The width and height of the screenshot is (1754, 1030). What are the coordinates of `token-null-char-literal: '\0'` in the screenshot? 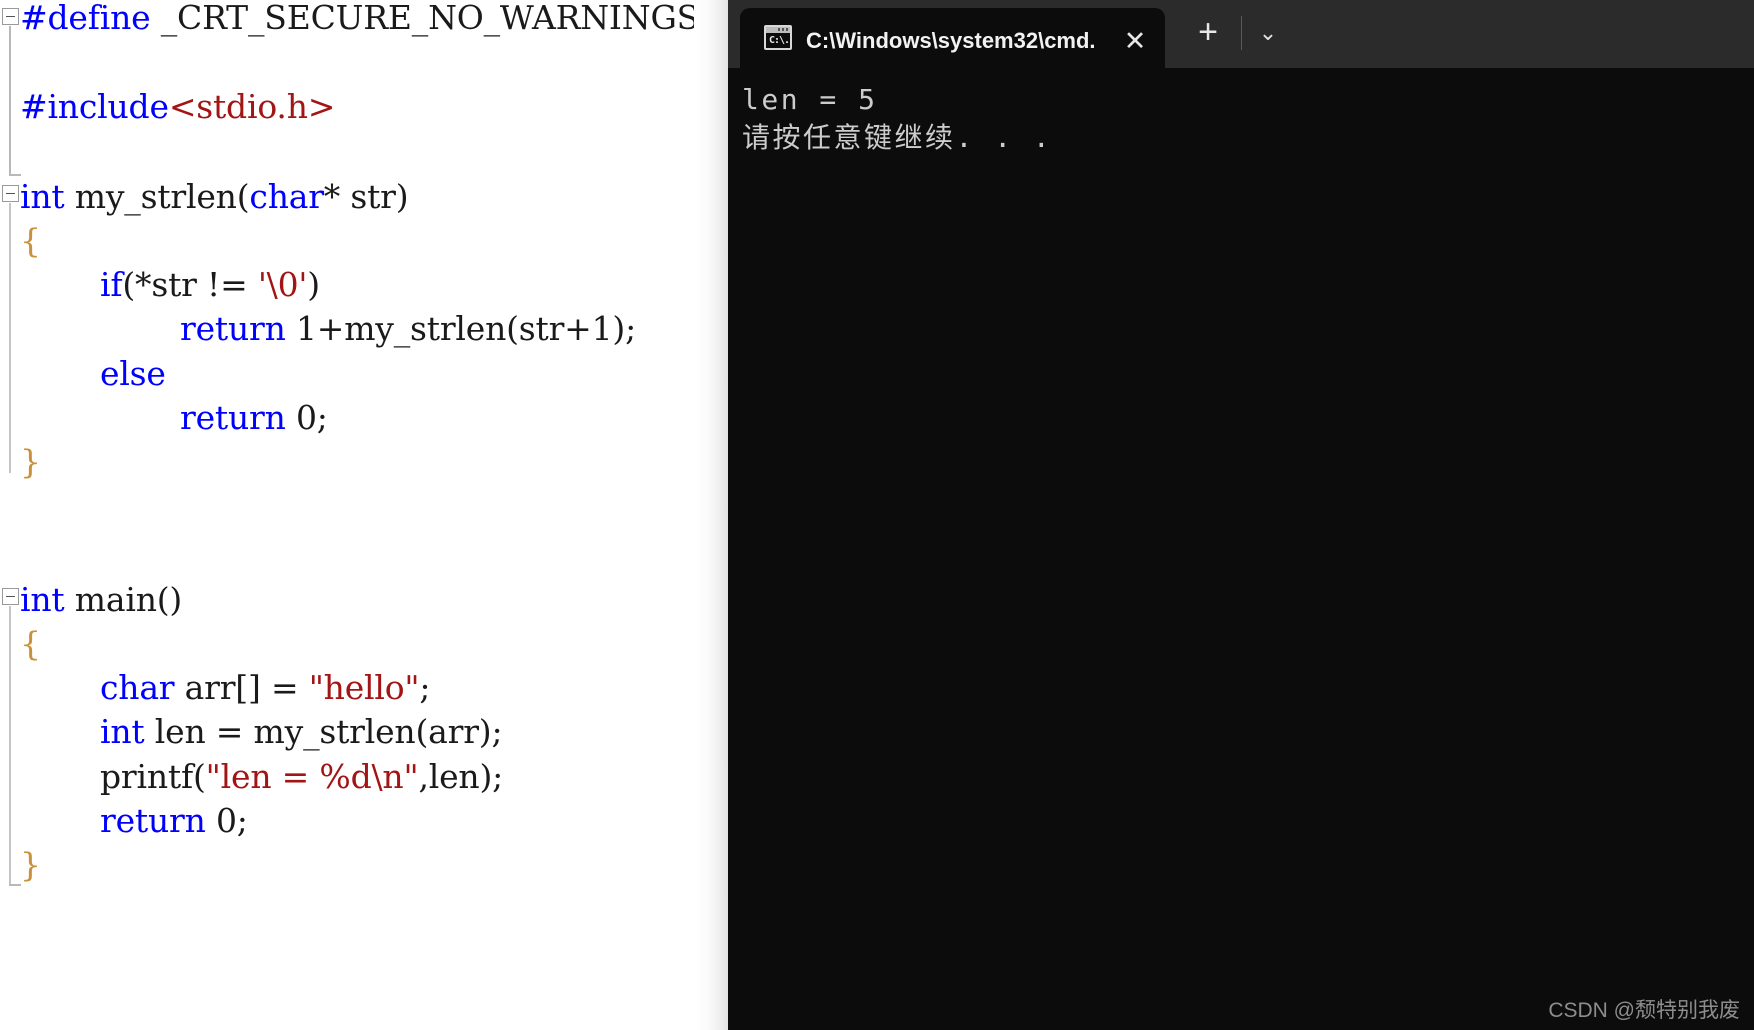 It's located at (282, 284).